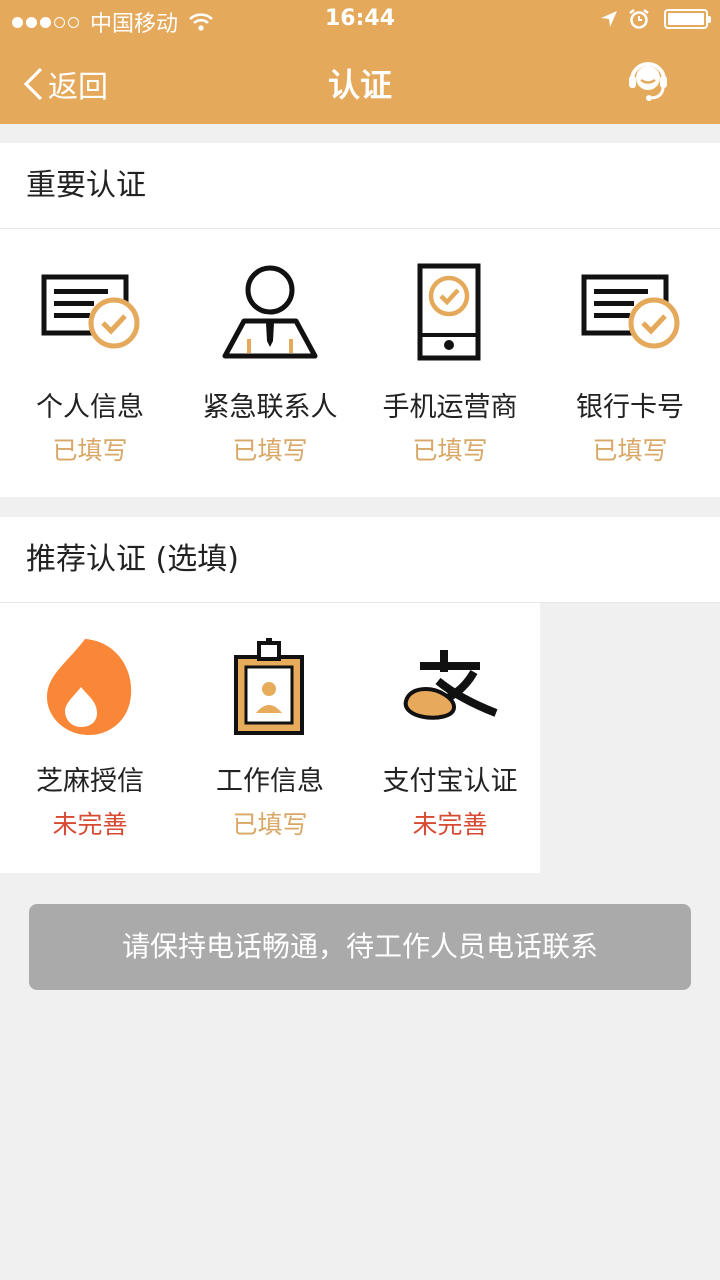  I want to click on tile-label: 手机运营商, so click(450, 407).